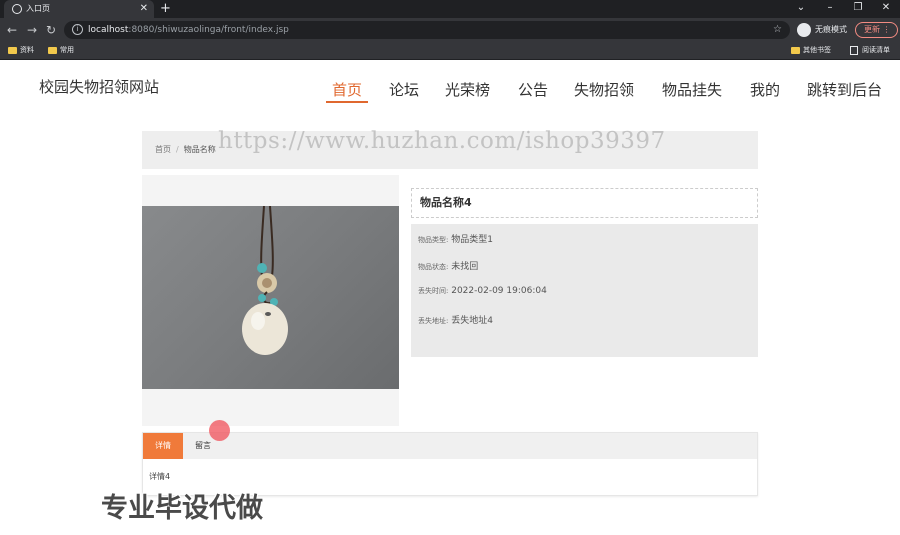 Image resolution: width=900 pixels, height=535 pixels. What do you see at coordinates (265, 280) in the screenshot?
I see `pendant-illustration` at bounding box center [265, 280].